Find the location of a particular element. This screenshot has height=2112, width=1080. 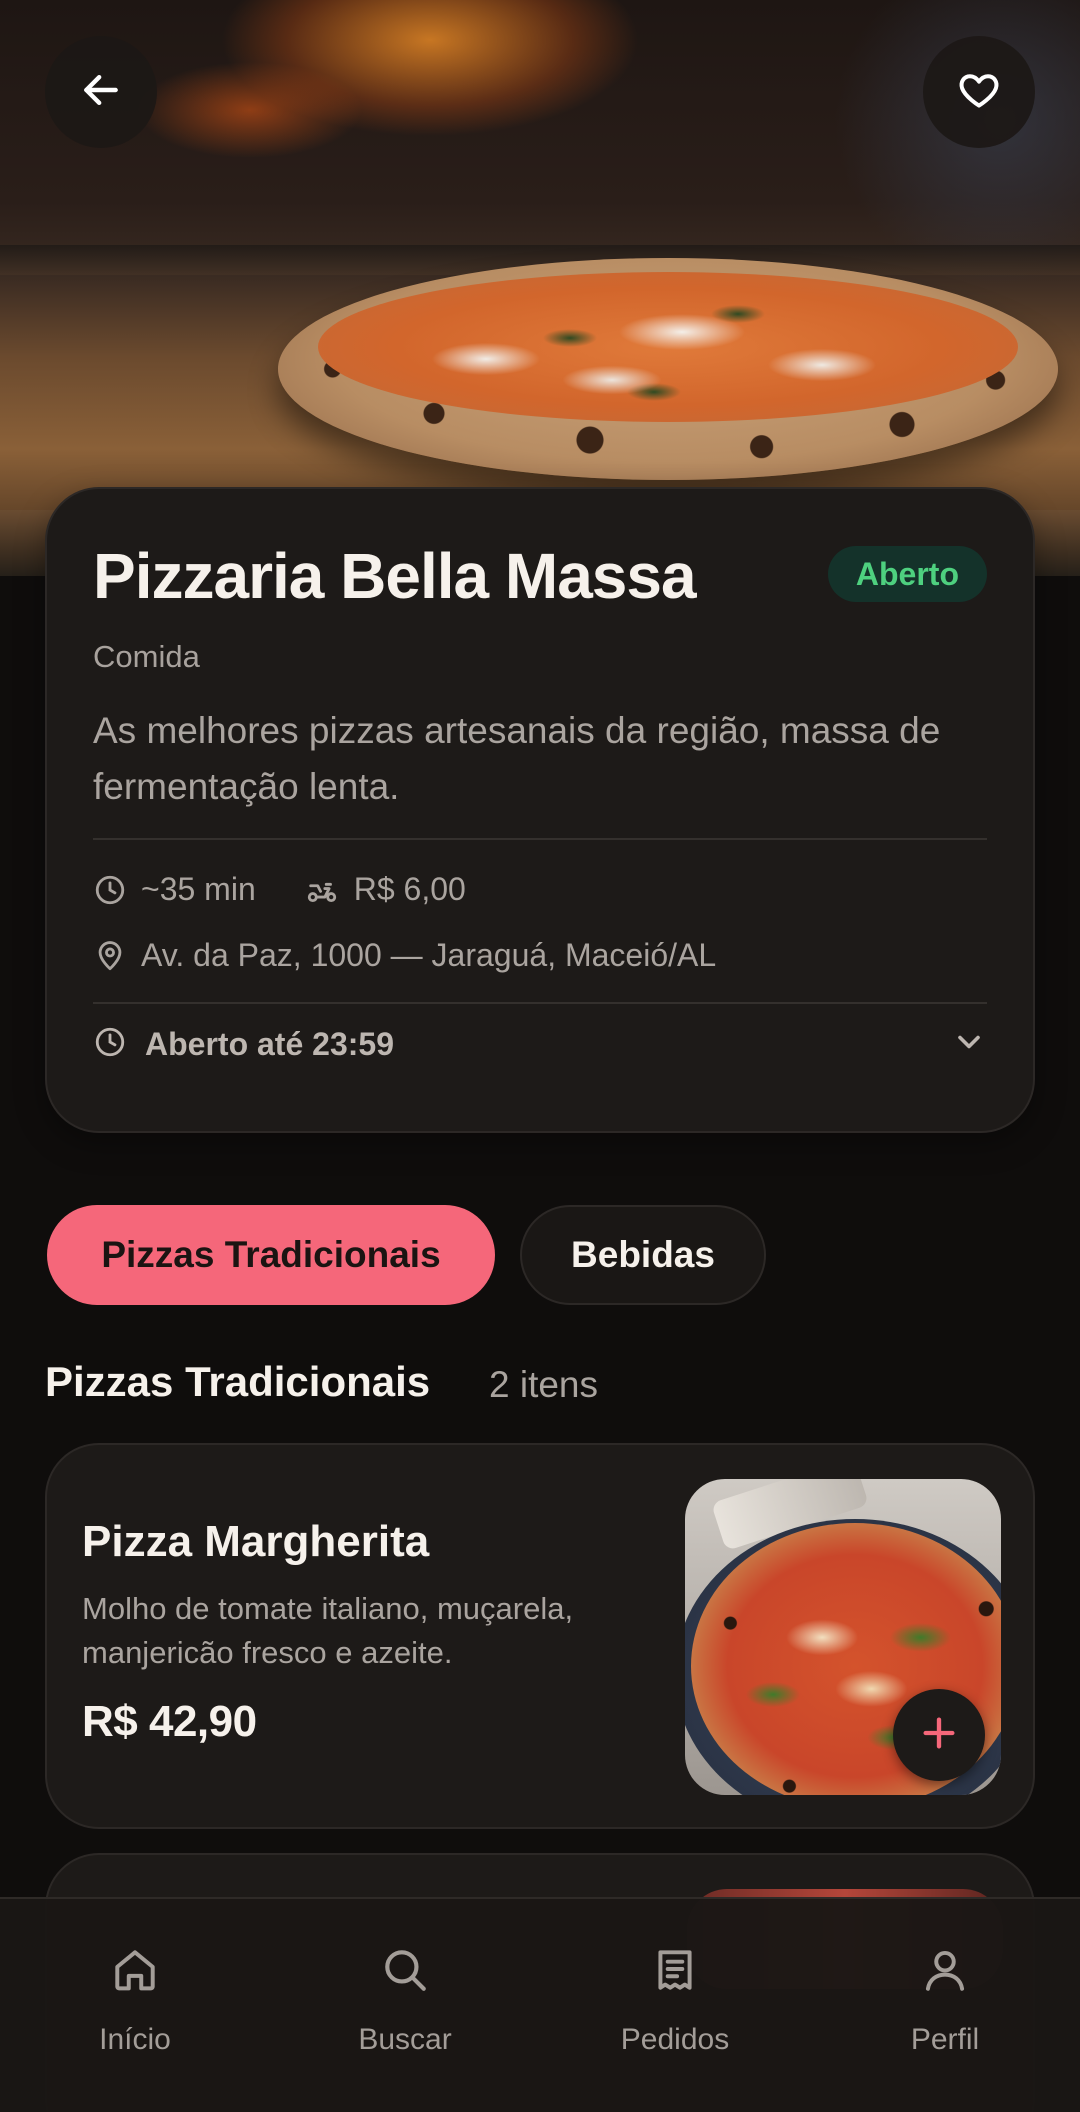

nav-label: Buscar is located at coordinates (405, 2039).